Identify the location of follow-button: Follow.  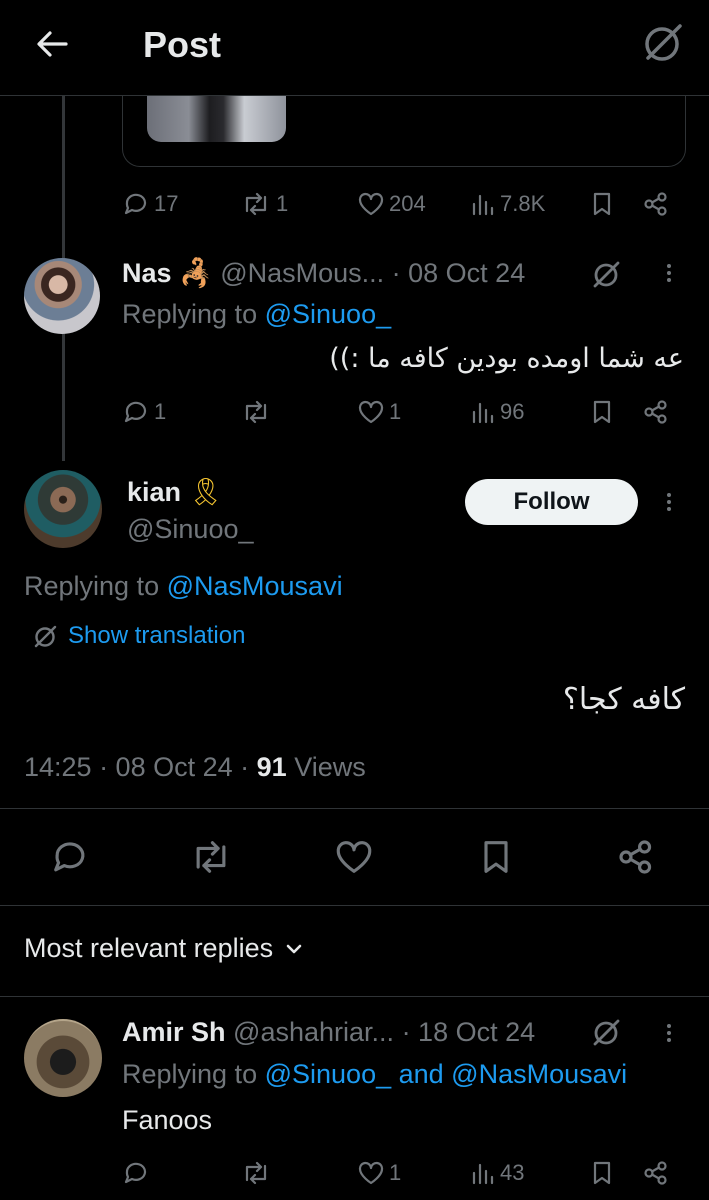
(551, 502).